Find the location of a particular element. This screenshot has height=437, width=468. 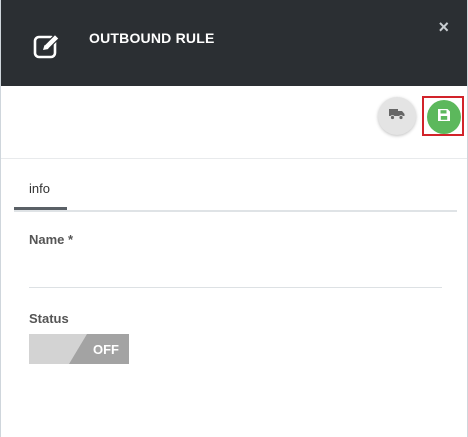

save-button-highlight is located at coordinates (443, 116).